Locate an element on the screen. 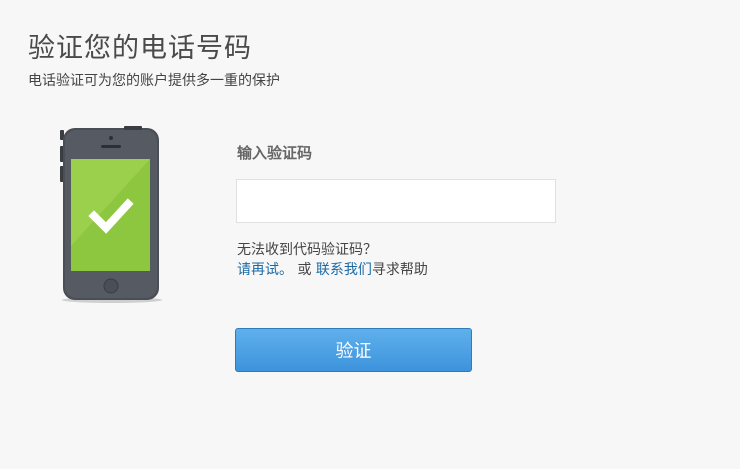 This screenshot has width=740, height=469. help-suffix: 寻求帮助 is located at coordinates (399, 270).